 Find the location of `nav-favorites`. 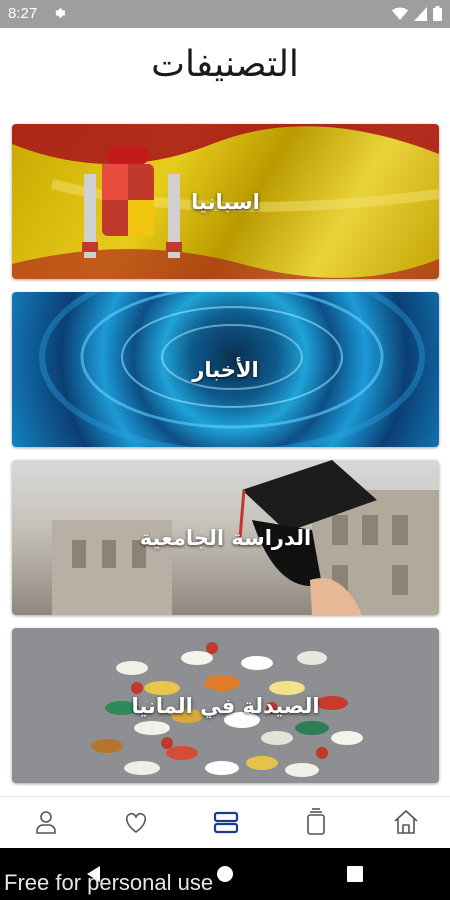

nav-favorites is located at coordinates (136, 822).